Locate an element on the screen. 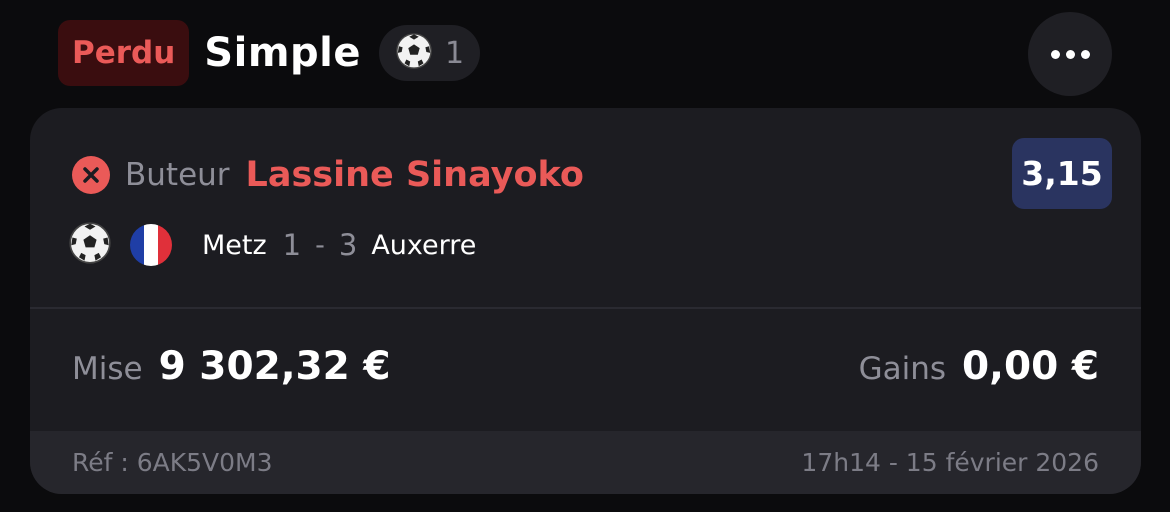 Image resolution: width=1170 pixels, height=512 pixels. x-circle-icon is located at coordinates (91, 175).